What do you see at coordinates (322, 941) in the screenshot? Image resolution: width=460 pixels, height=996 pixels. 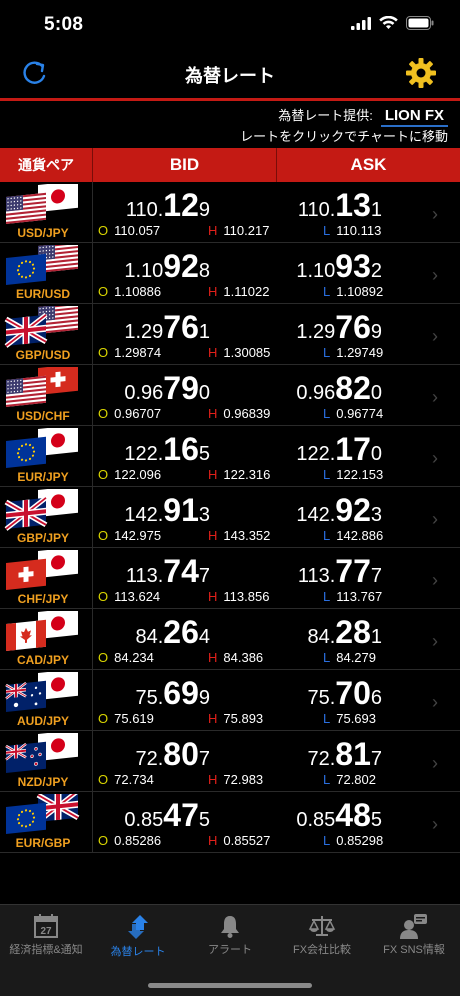 I see `tab-fx-compare: FX会社比較` at bounding box center [322, 941].